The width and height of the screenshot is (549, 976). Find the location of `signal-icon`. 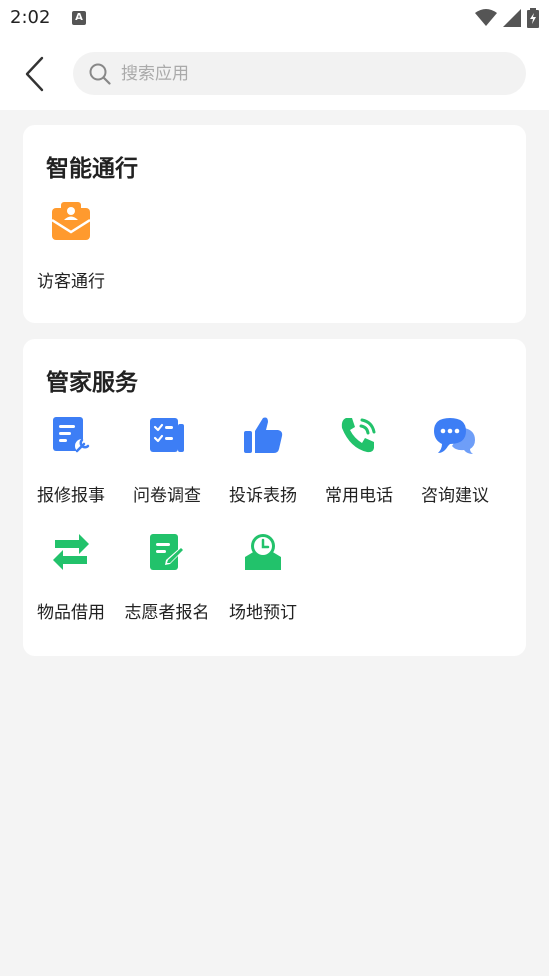

signal-icon is located at coordinates (512, 18).